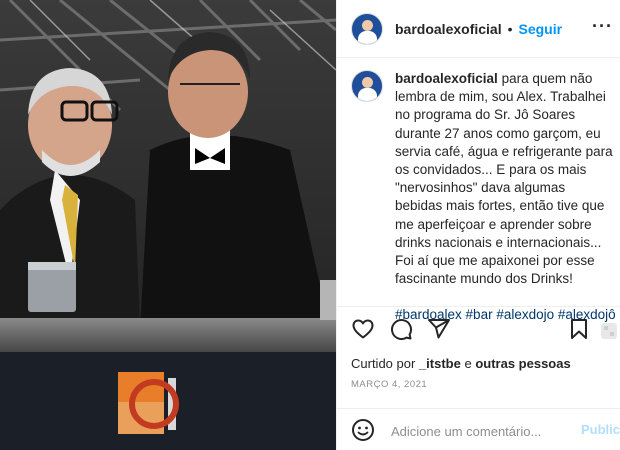 The width and height of the screenshot is (620, 450). What do you see at coordinates (363, 331) in the screenshot?
I see `heart-icon` at bounding box center [363, 331].